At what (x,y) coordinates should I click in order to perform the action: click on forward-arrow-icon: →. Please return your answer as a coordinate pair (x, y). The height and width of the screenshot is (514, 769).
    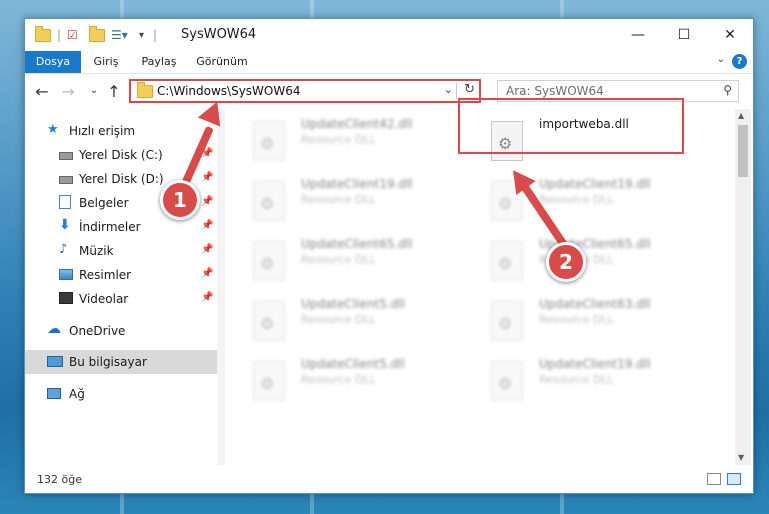
    Looking at the image, I should click on (68, 91).